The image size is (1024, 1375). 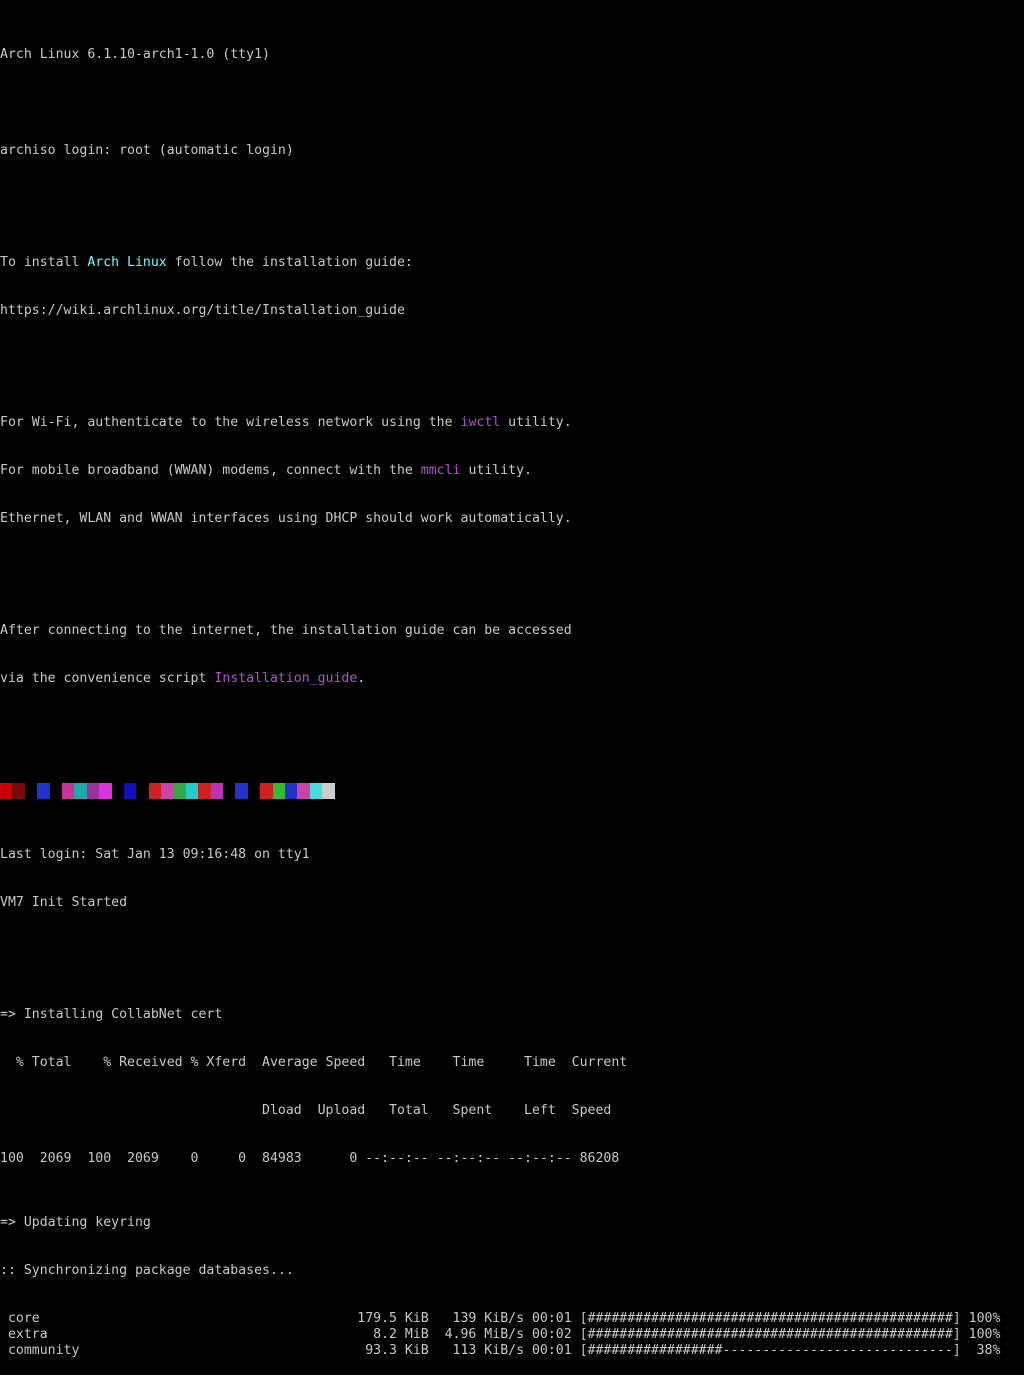 What do you see at coordinates (135, 54) in the screenshot?
I see `kernel-banner: Arch Linux 6.1.10-arch1-1.0 (tty1)` at bounding box center [135, 54].